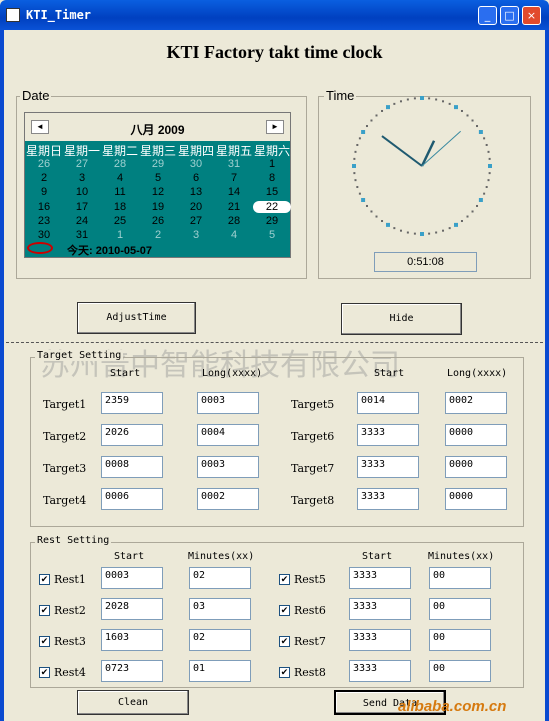 The height and width of the screenshot is (721, 549). What do you see at coordinates (196, 207) in the screenshot?
I see `calendar-day: 20` at bounding box center [196, 207].